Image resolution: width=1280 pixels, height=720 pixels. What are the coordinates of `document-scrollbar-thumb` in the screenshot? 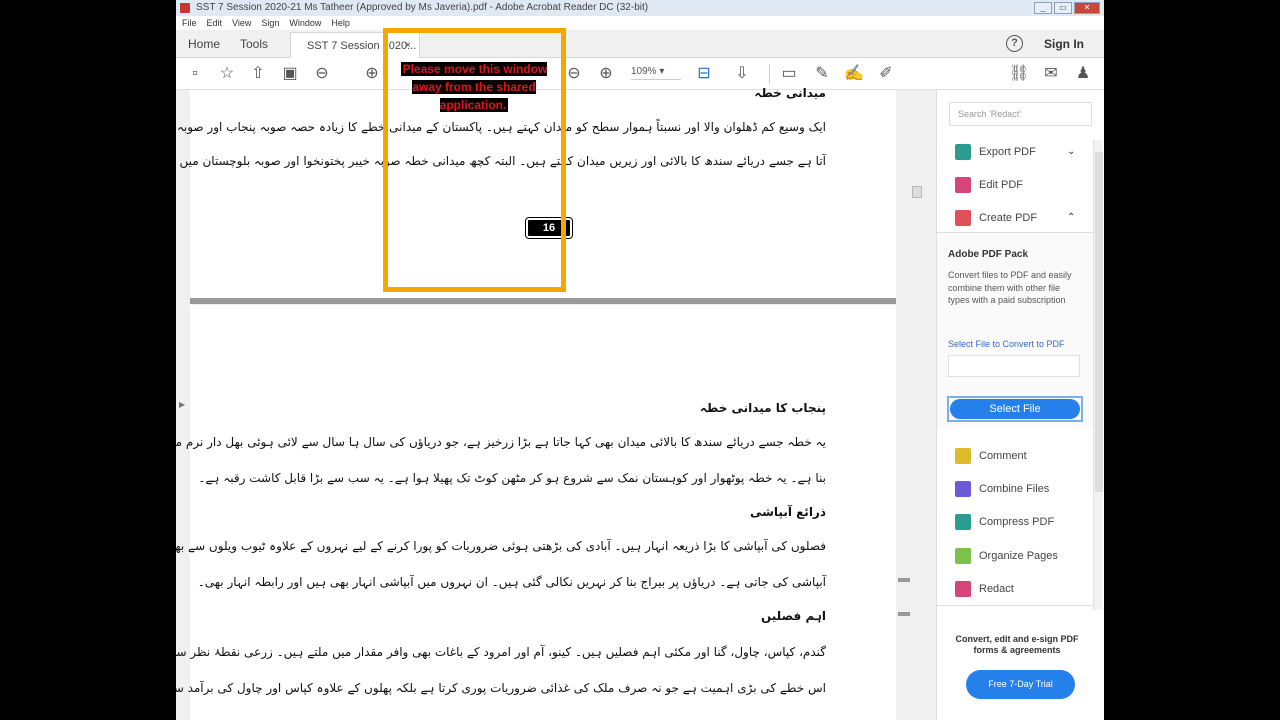 It's located at (917, 192).